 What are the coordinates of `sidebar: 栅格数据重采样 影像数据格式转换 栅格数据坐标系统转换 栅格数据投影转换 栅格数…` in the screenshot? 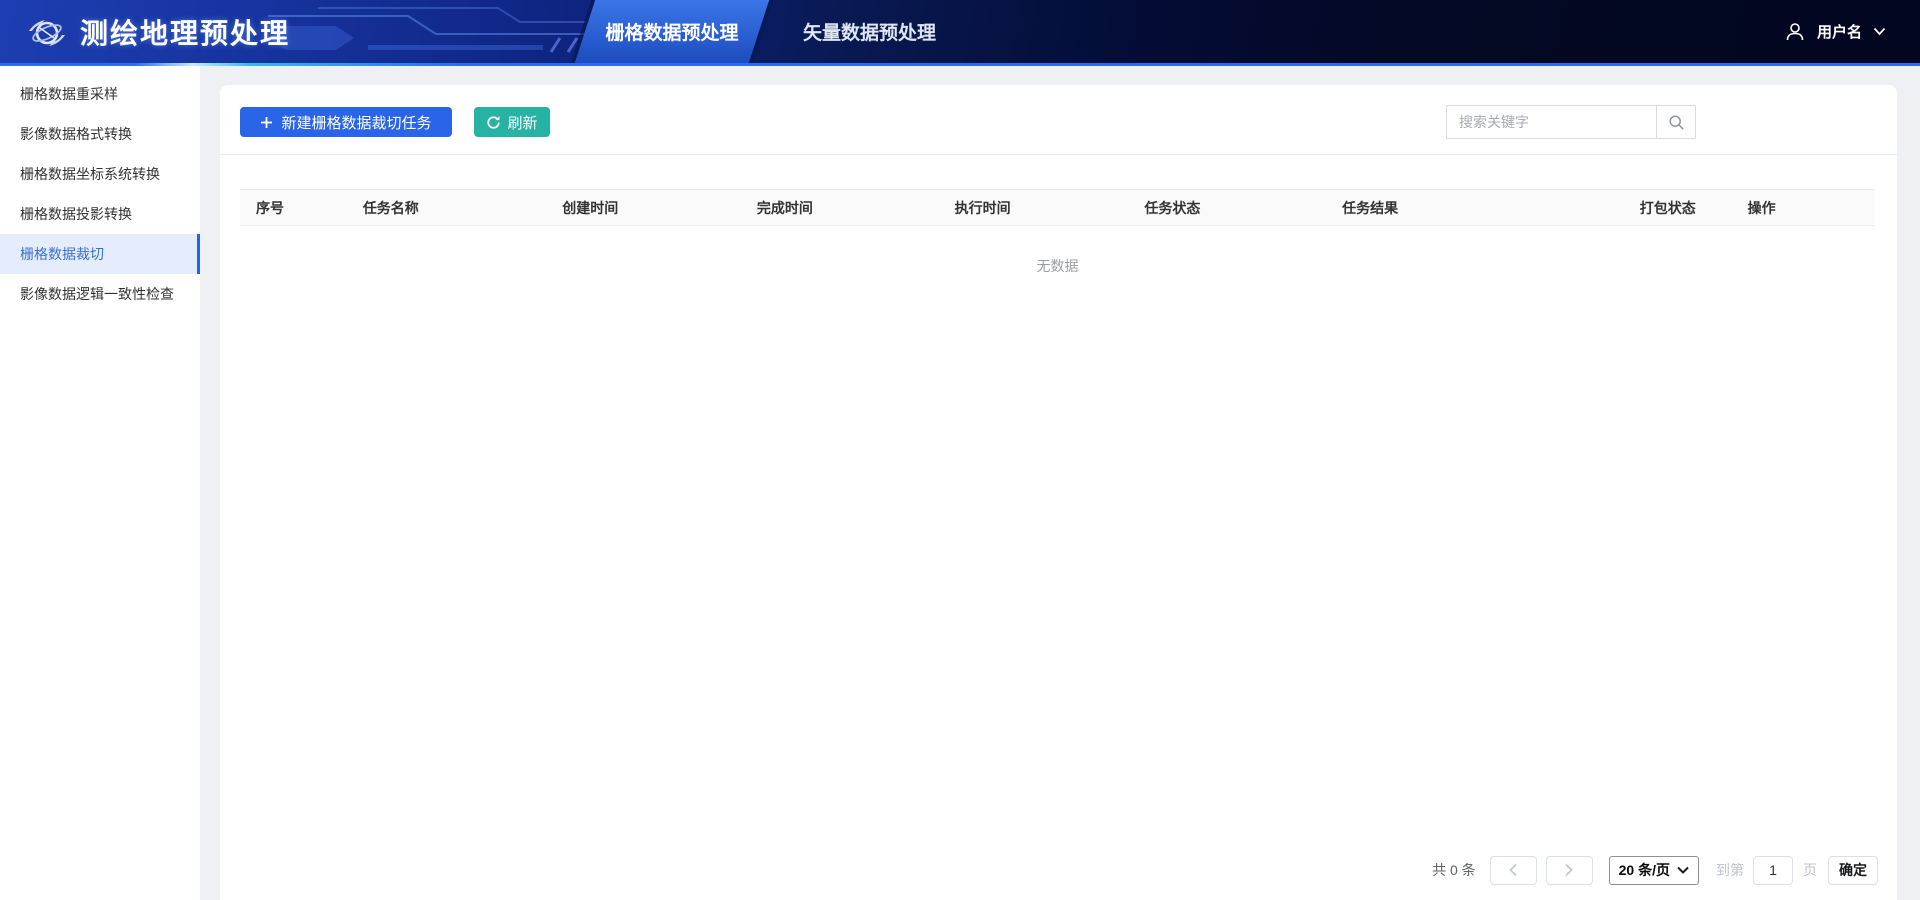 It's located at (100, 483).